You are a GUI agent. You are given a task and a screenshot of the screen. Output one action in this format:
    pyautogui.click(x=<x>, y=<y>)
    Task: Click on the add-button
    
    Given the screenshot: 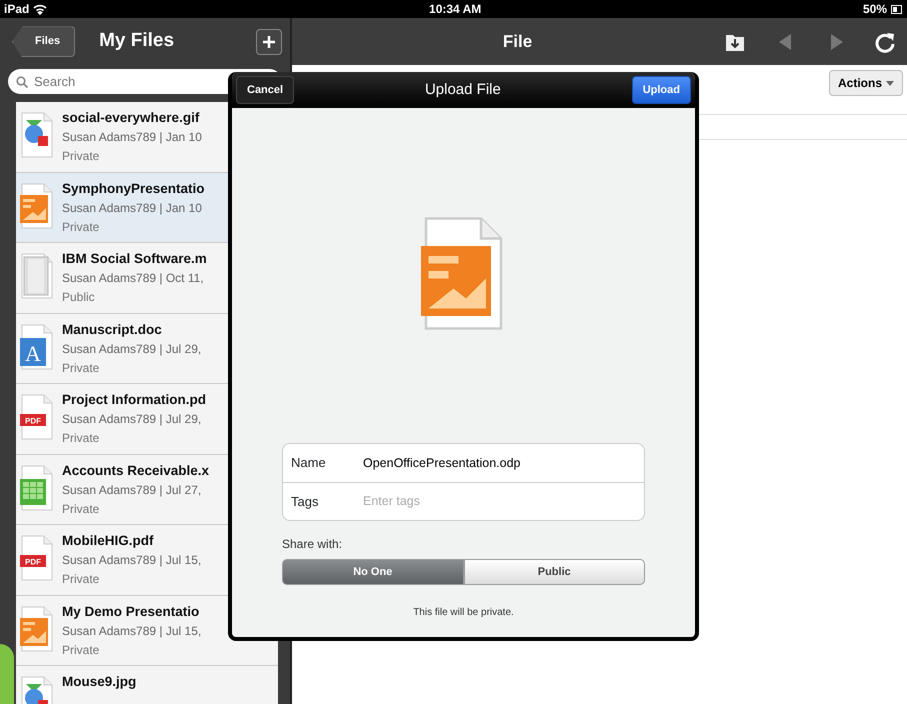 What is the action you would take?
    pyautogui.click(x=269, y=41)
    